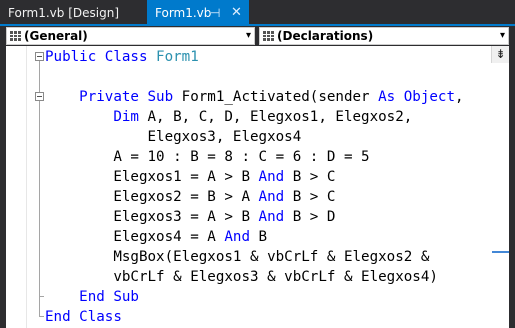 The height and width of the screenshot is (328, 515). I want to click on method-dropdown-value: (Declarations), so click(325, 36).